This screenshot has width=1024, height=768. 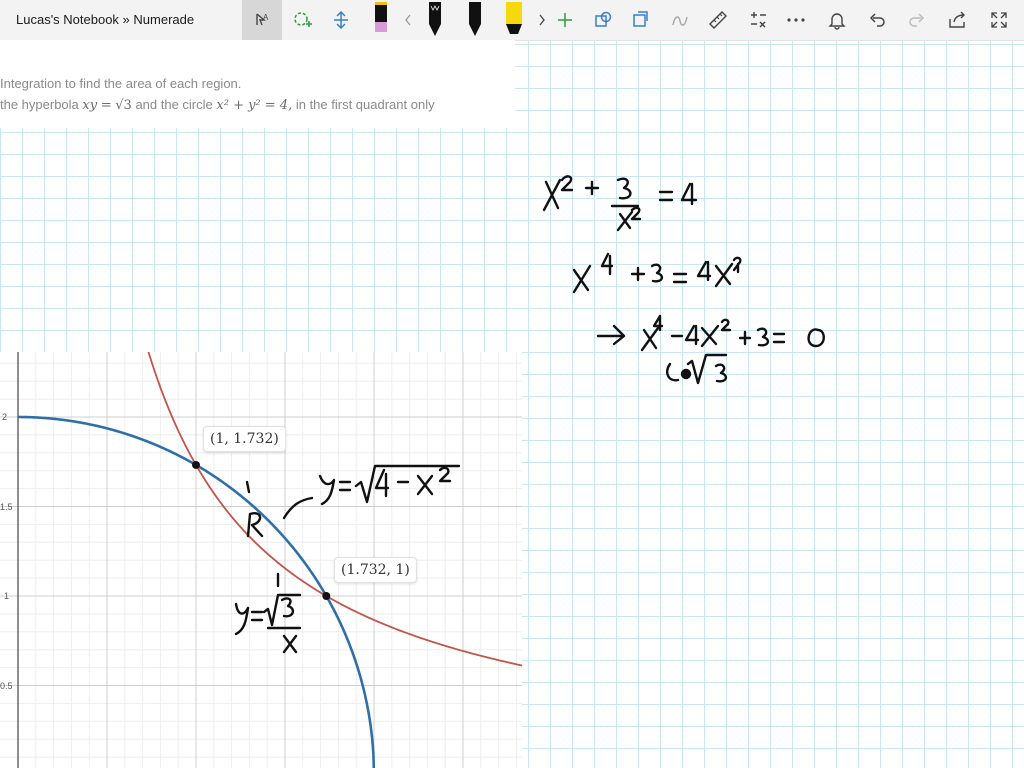 What do you see at coordinates (365, 104) in the screenshot?
I see `problem-text: in the first quadrant only` at bounding box center [365, 104].